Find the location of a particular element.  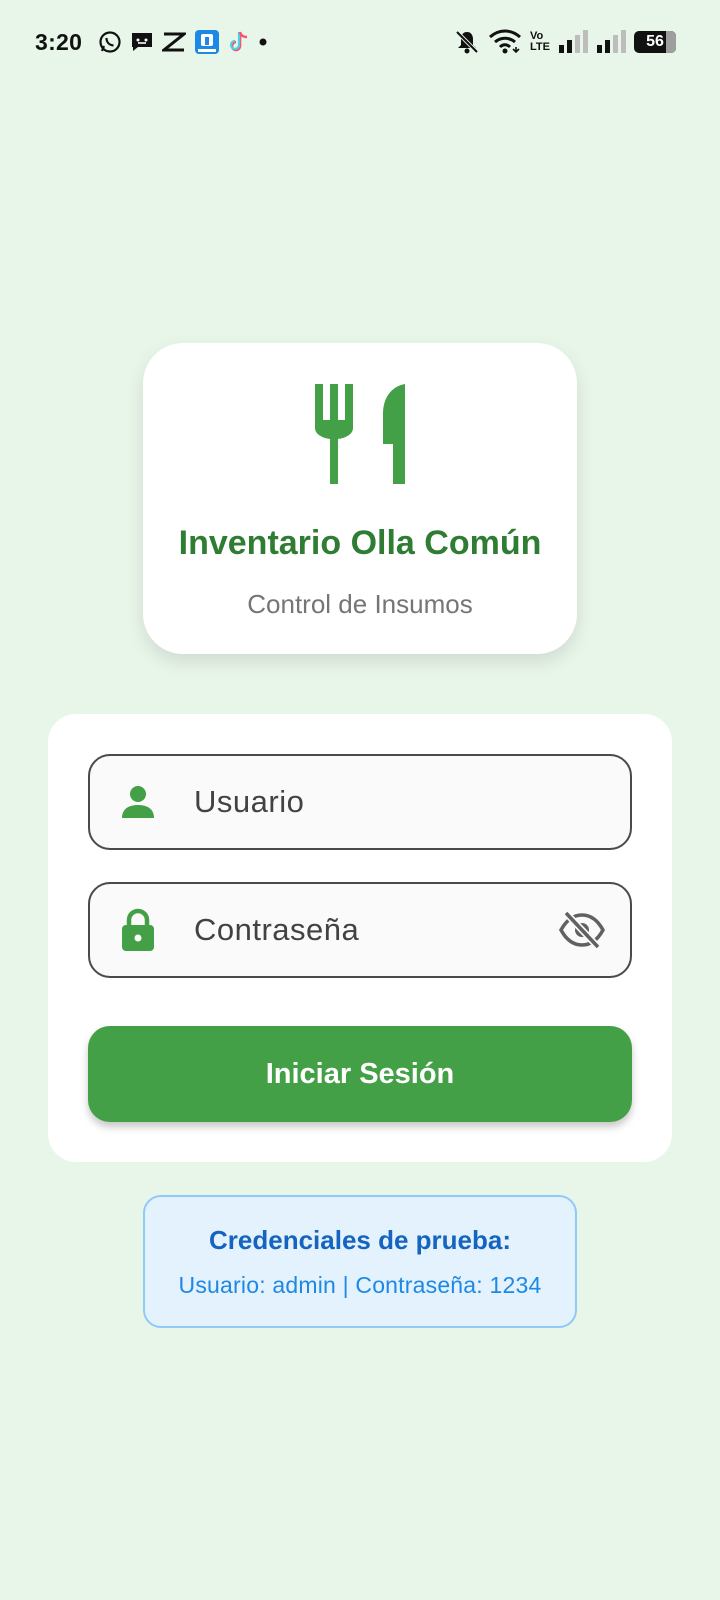

capcut-icon is located at coordinates (174, 42).